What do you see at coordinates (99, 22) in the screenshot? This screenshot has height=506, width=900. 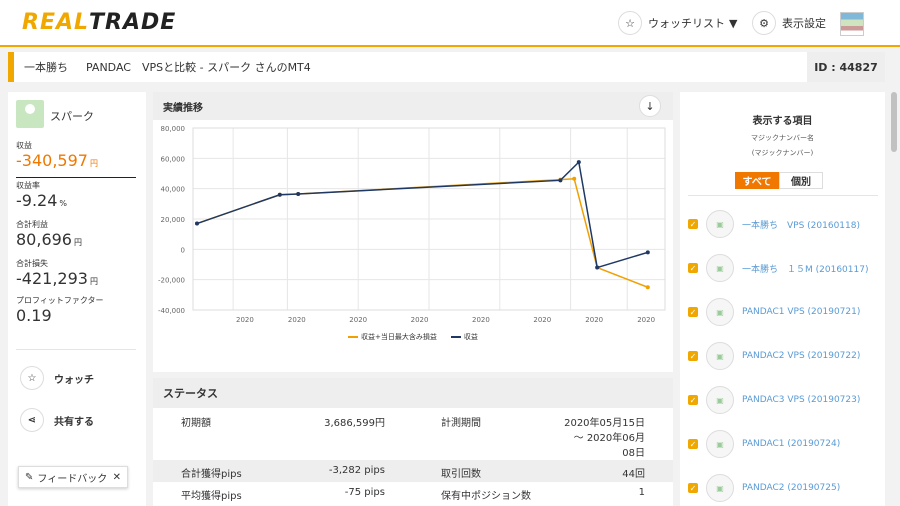 I see `logo: REALTRADE` at bounding box center [99, 22].